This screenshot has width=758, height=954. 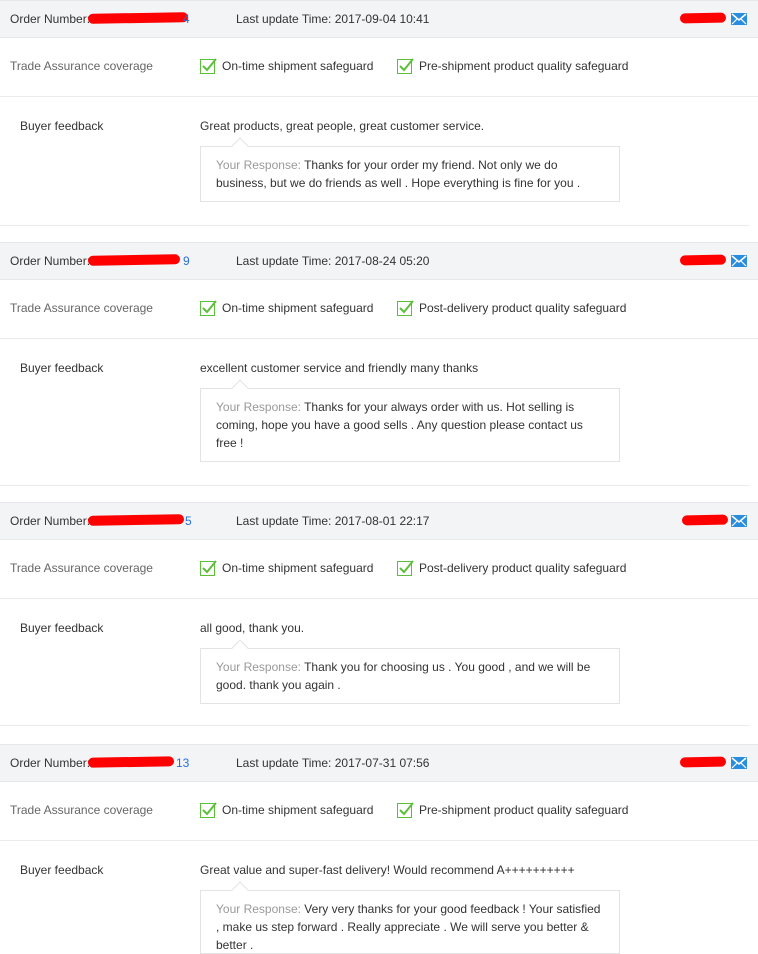 I want to click on last-update-value: 2017-08-01 22:17, so click(x=382, y=521).